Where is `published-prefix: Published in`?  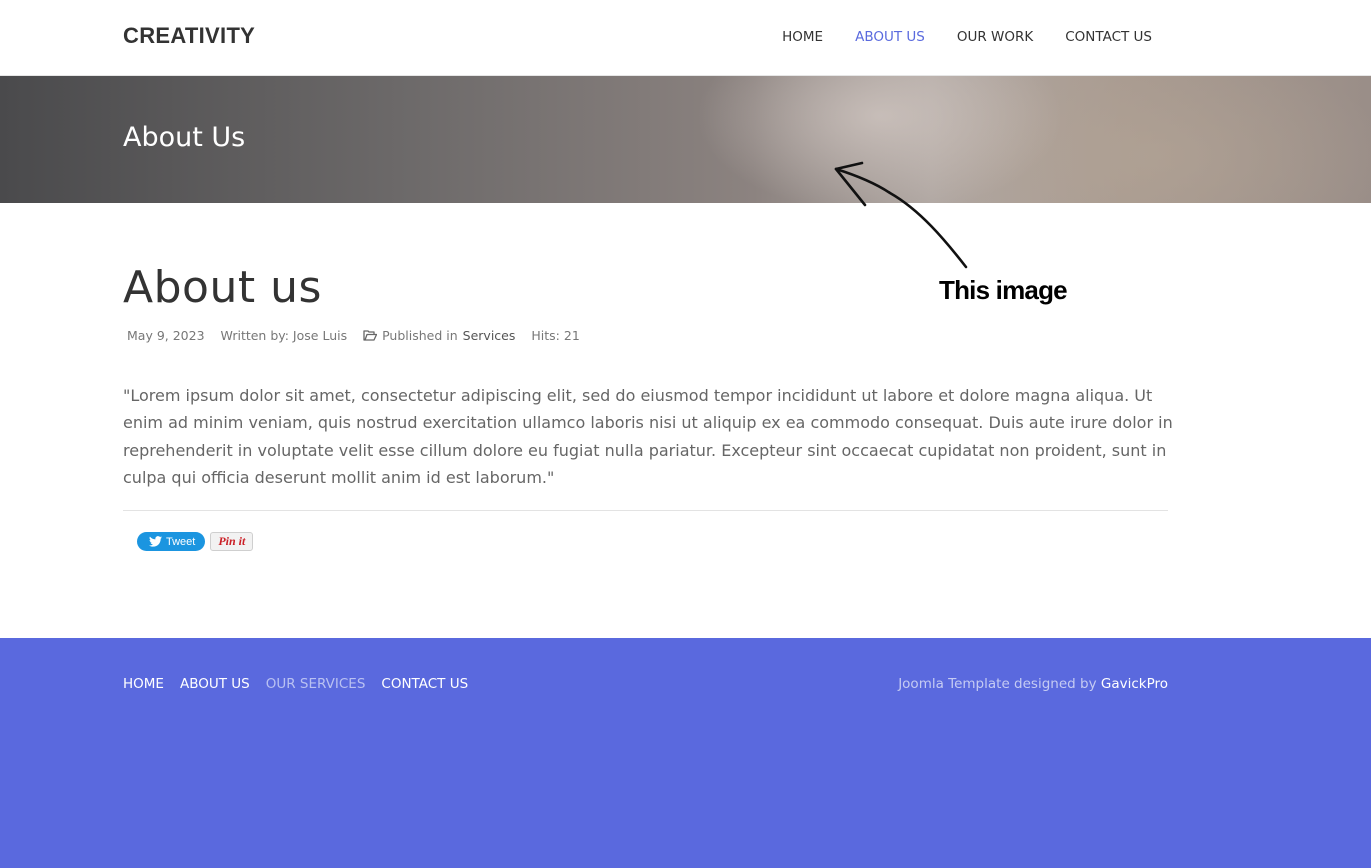 published-prefix: Published in is located at coordinates (420, 335).